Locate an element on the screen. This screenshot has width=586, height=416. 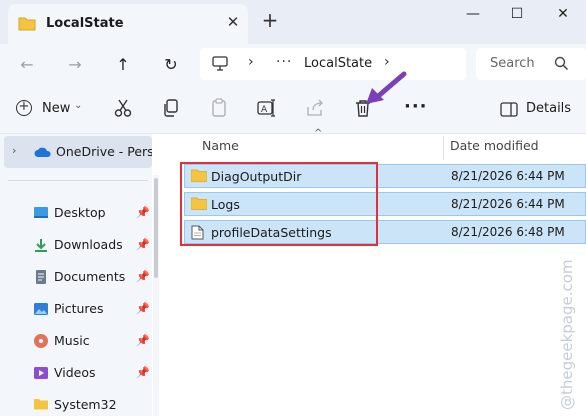
tab-localstate: LocalState ✕ is located at coordinates (128, 24).